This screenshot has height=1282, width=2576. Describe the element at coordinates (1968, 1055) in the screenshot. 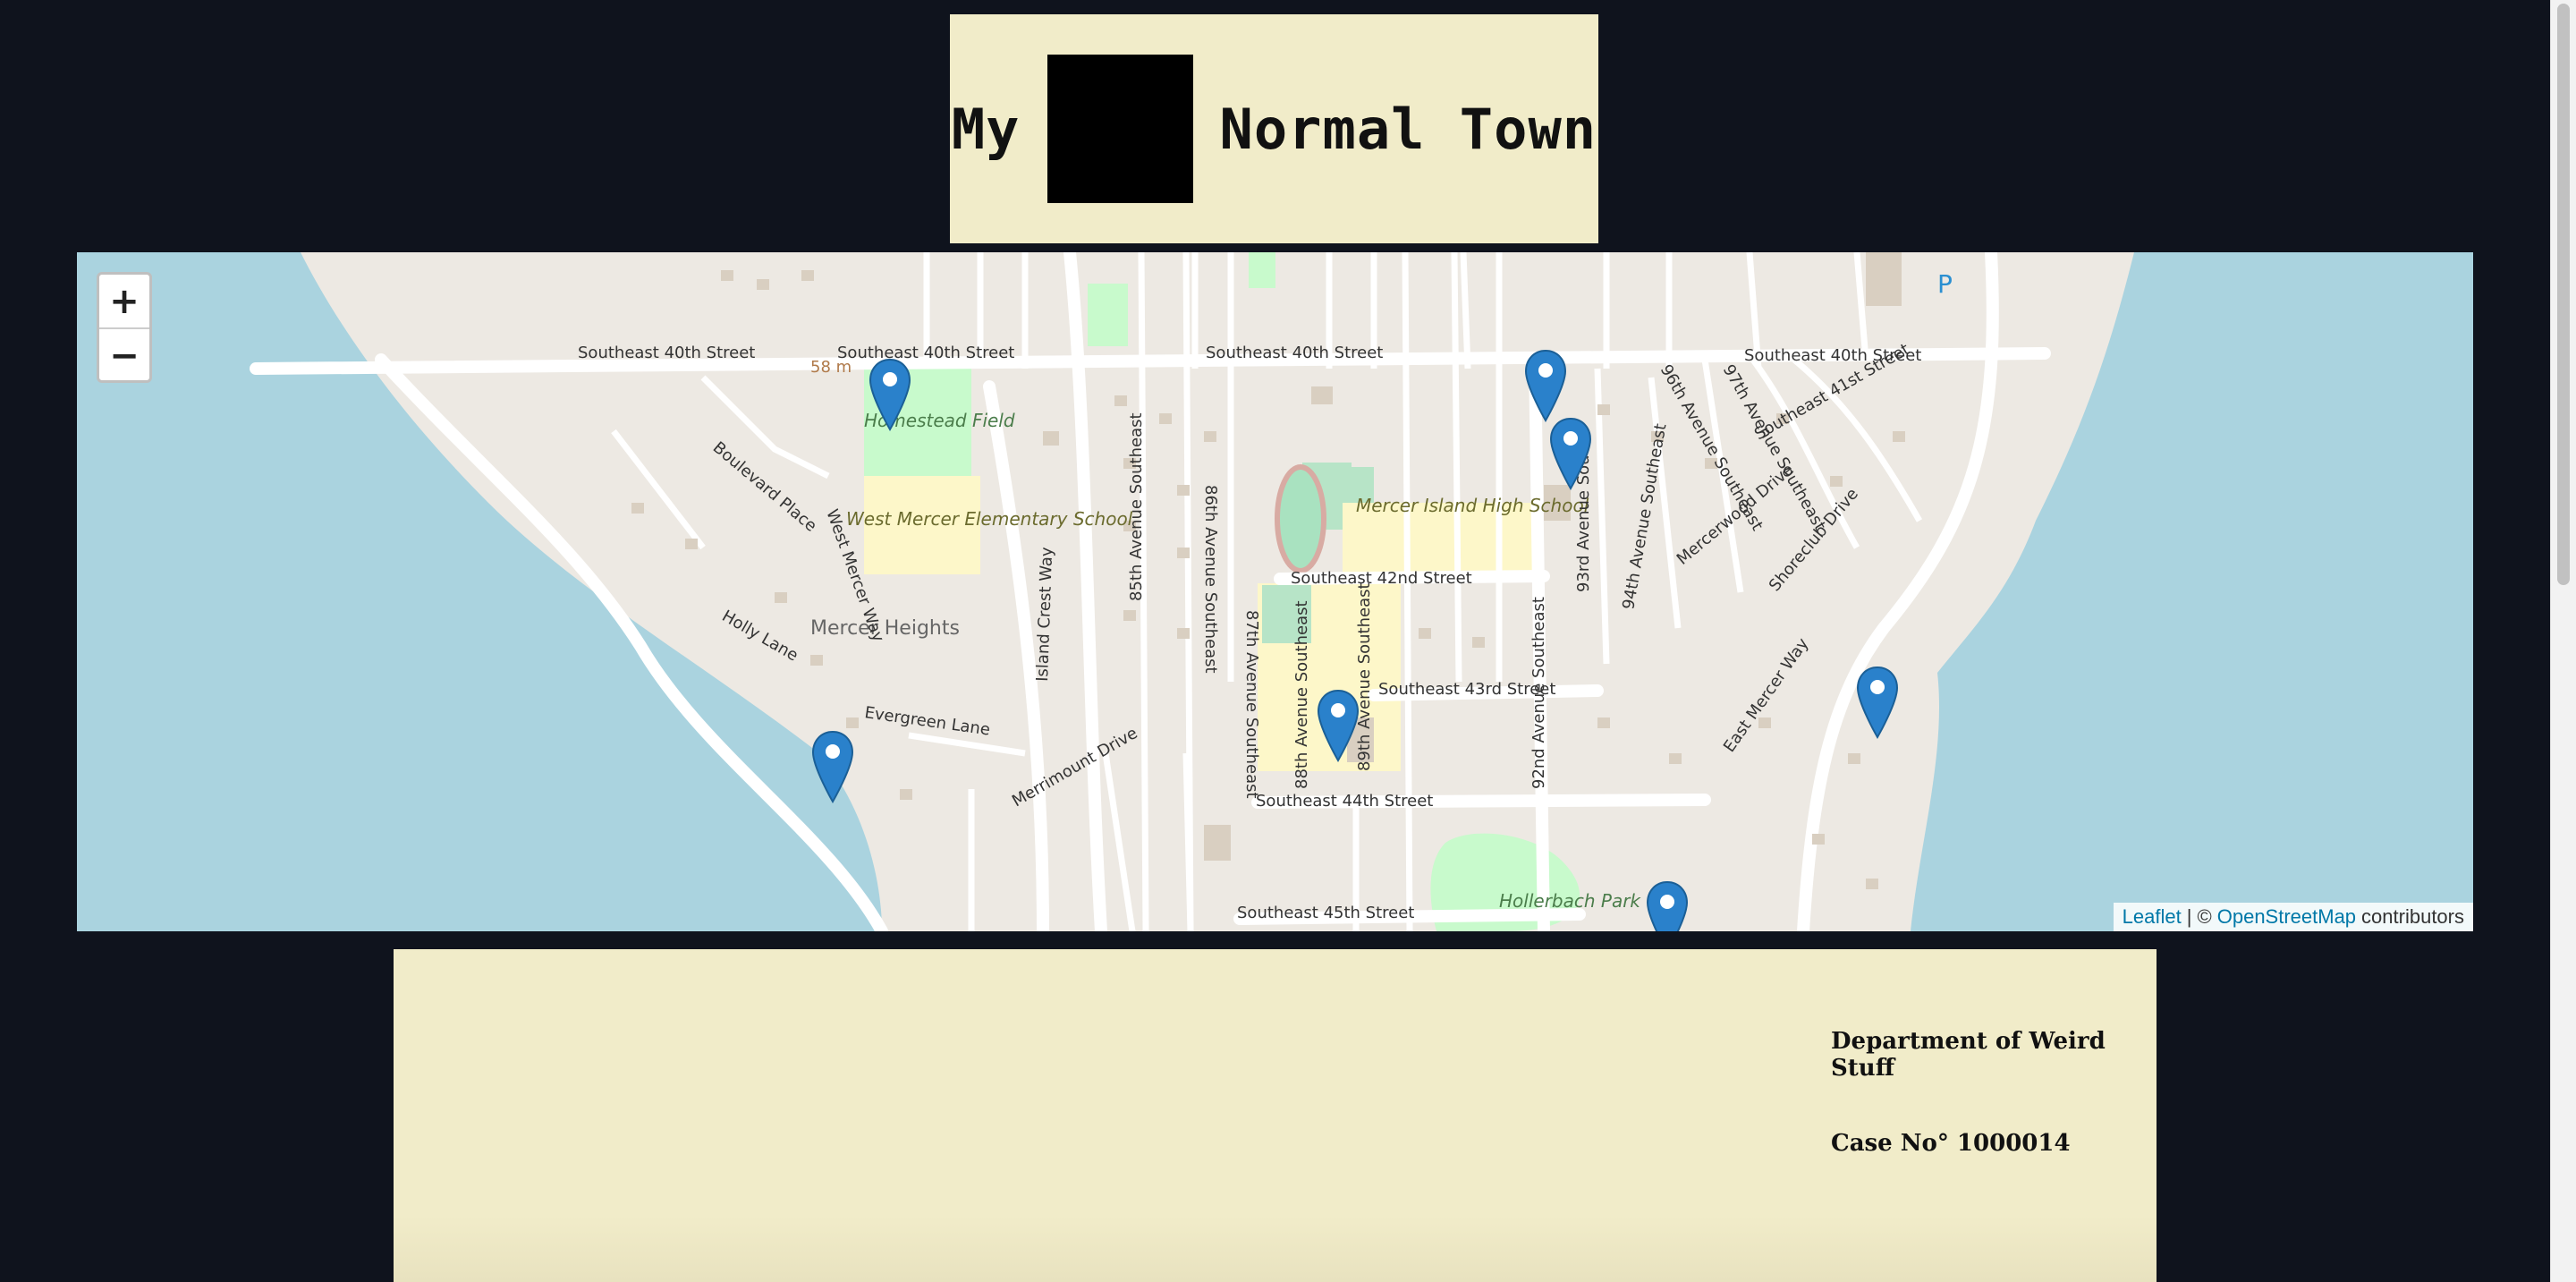

I see `department-name: Department of Weird Stuff` at that location.